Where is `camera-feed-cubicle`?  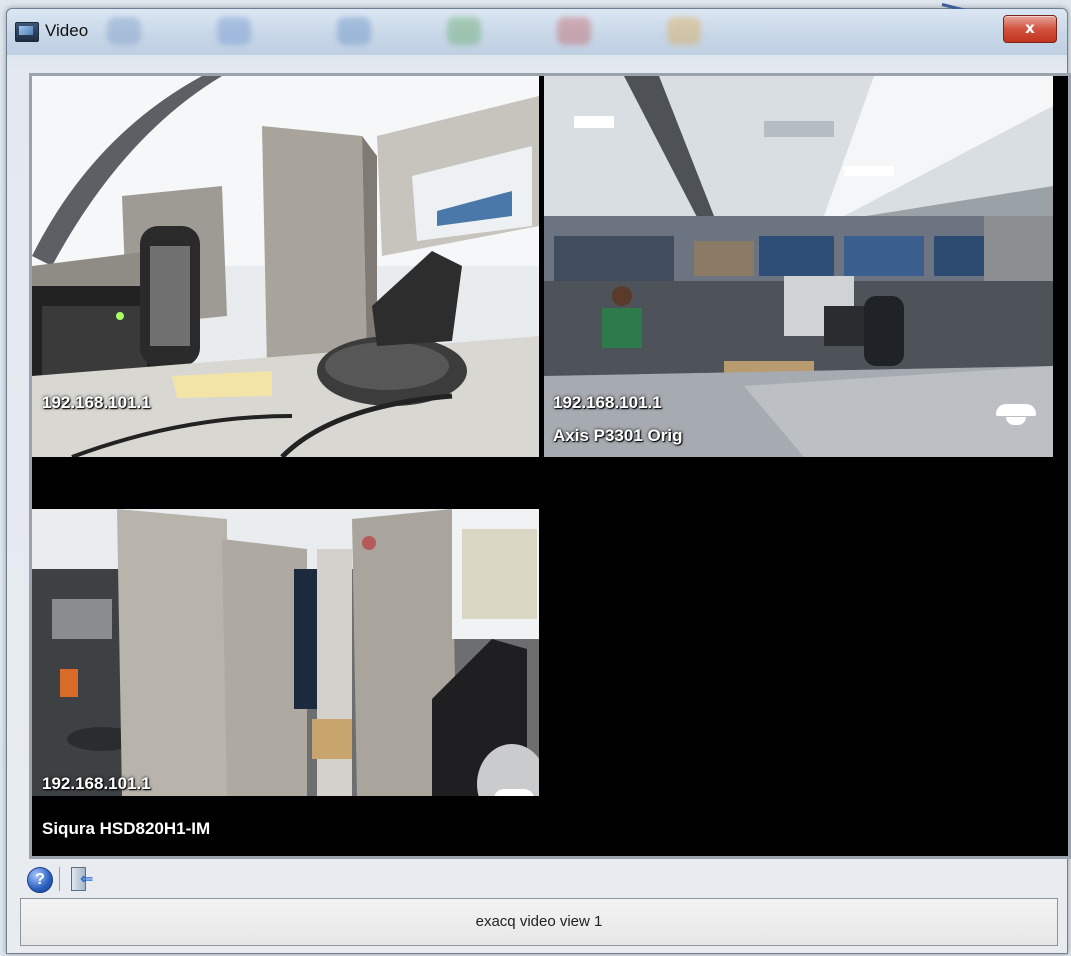 camera-feed-cubicle is located at coordinates (285, 652).